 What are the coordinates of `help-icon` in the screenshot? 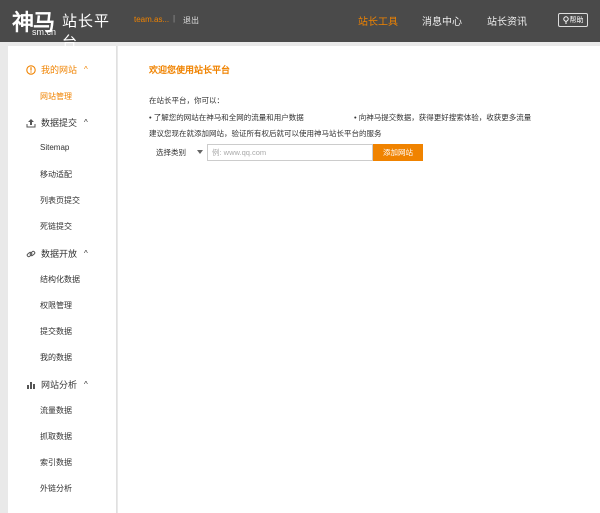 It's located at (565, 20).